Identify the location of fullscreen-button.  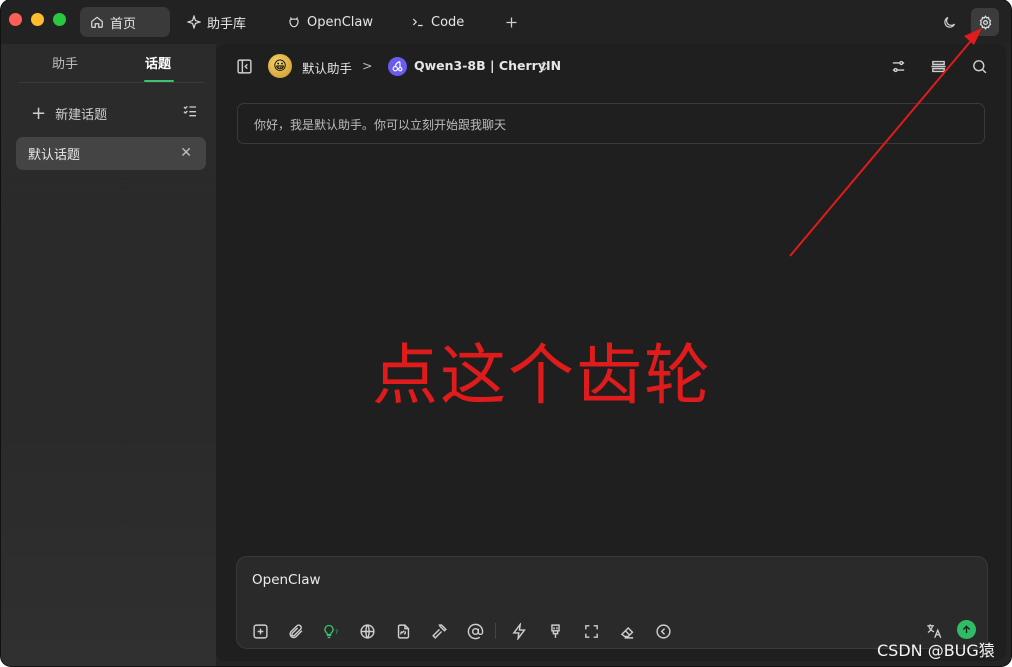
(591, 631).